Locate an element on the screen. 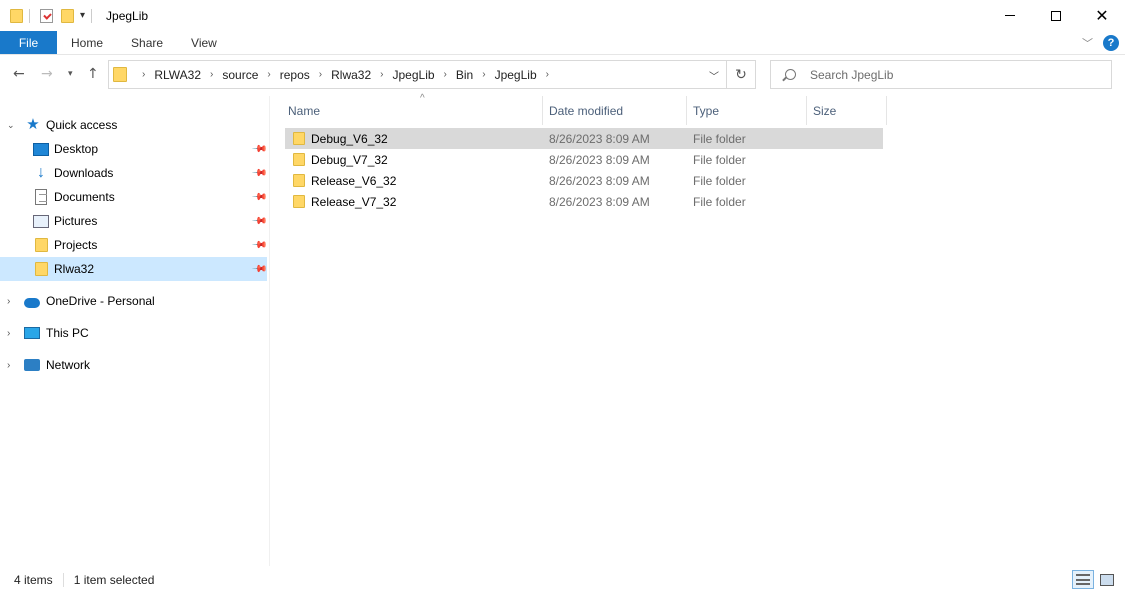  chevron-down-icon: ⌄ is located at coordinates (11, 125).